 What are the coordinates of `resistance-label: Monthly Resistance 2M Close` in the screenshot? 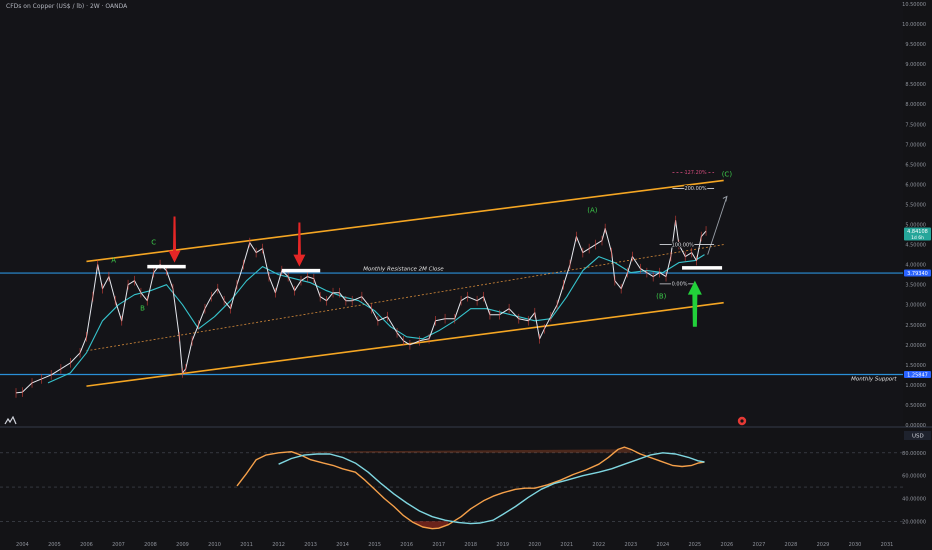 It's located at (403, 270).